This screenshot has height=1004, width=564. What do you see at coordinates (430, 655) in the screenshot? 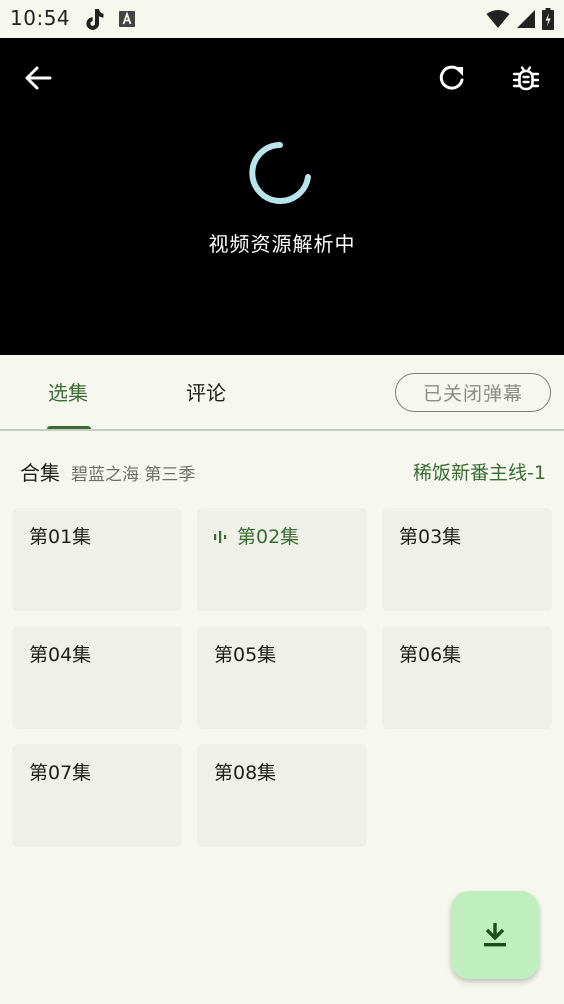
I see `episode-label: 第06集` at bounding box center [430, 655].